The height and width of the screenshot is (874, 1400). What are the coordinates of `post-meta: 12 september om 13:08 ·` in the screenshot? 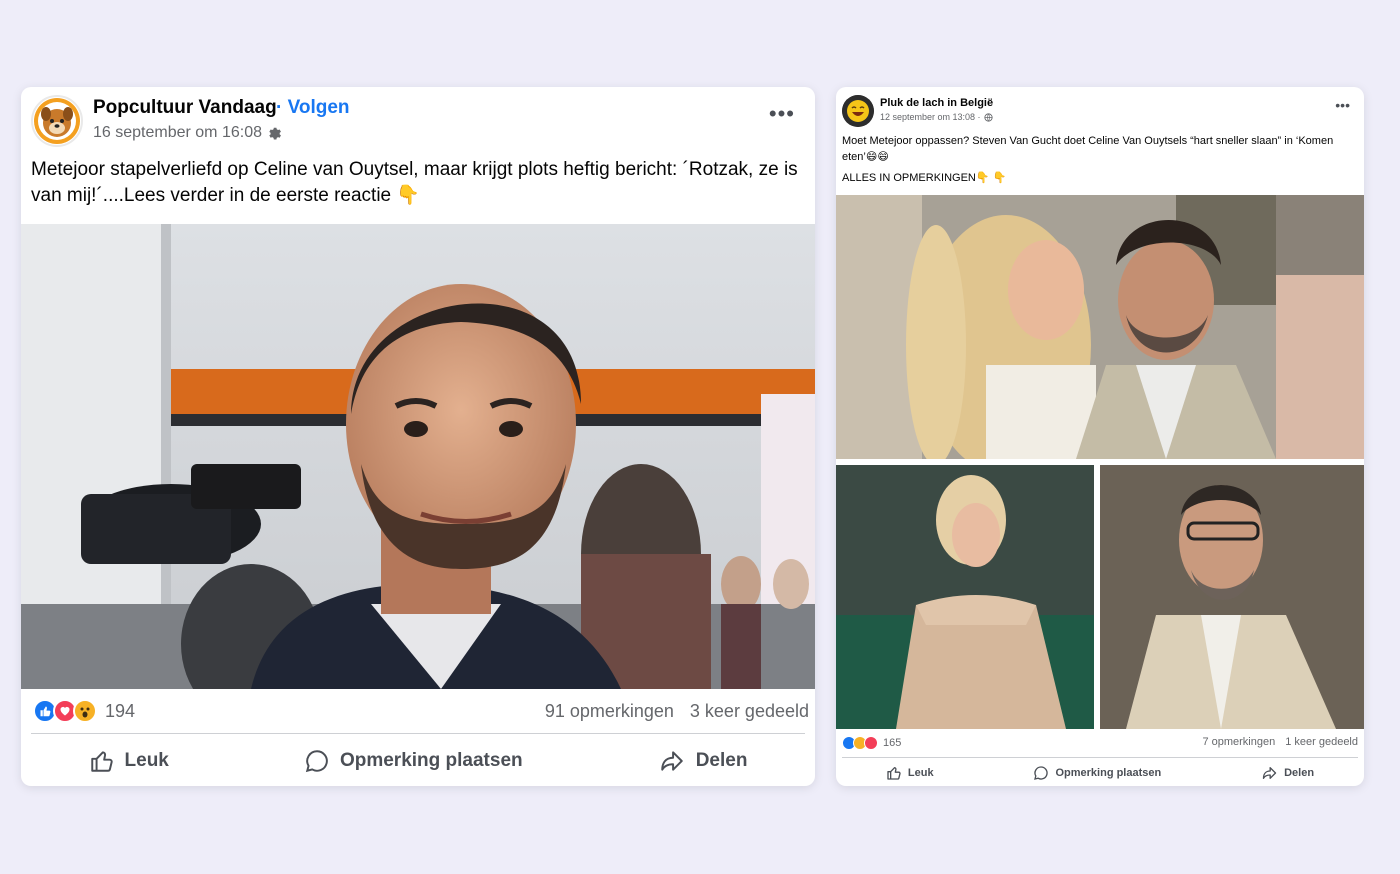 It's located at (936, 117).